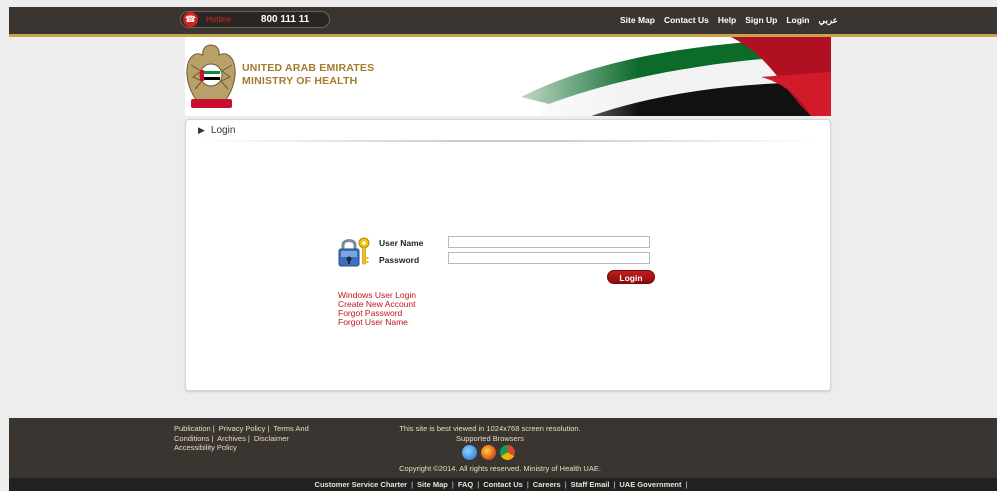  I want to click on hotline-number: 800 111 11, so click(285, 19).